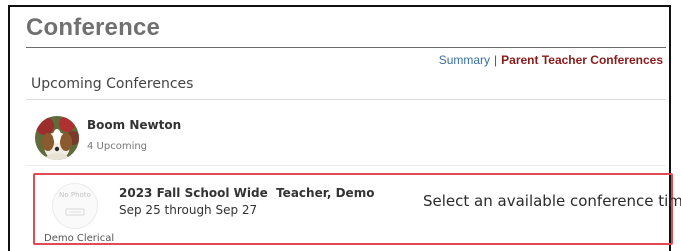  I want to click on conference-nav: Summary | Parent Teacher Conferences, so click(551, 60).